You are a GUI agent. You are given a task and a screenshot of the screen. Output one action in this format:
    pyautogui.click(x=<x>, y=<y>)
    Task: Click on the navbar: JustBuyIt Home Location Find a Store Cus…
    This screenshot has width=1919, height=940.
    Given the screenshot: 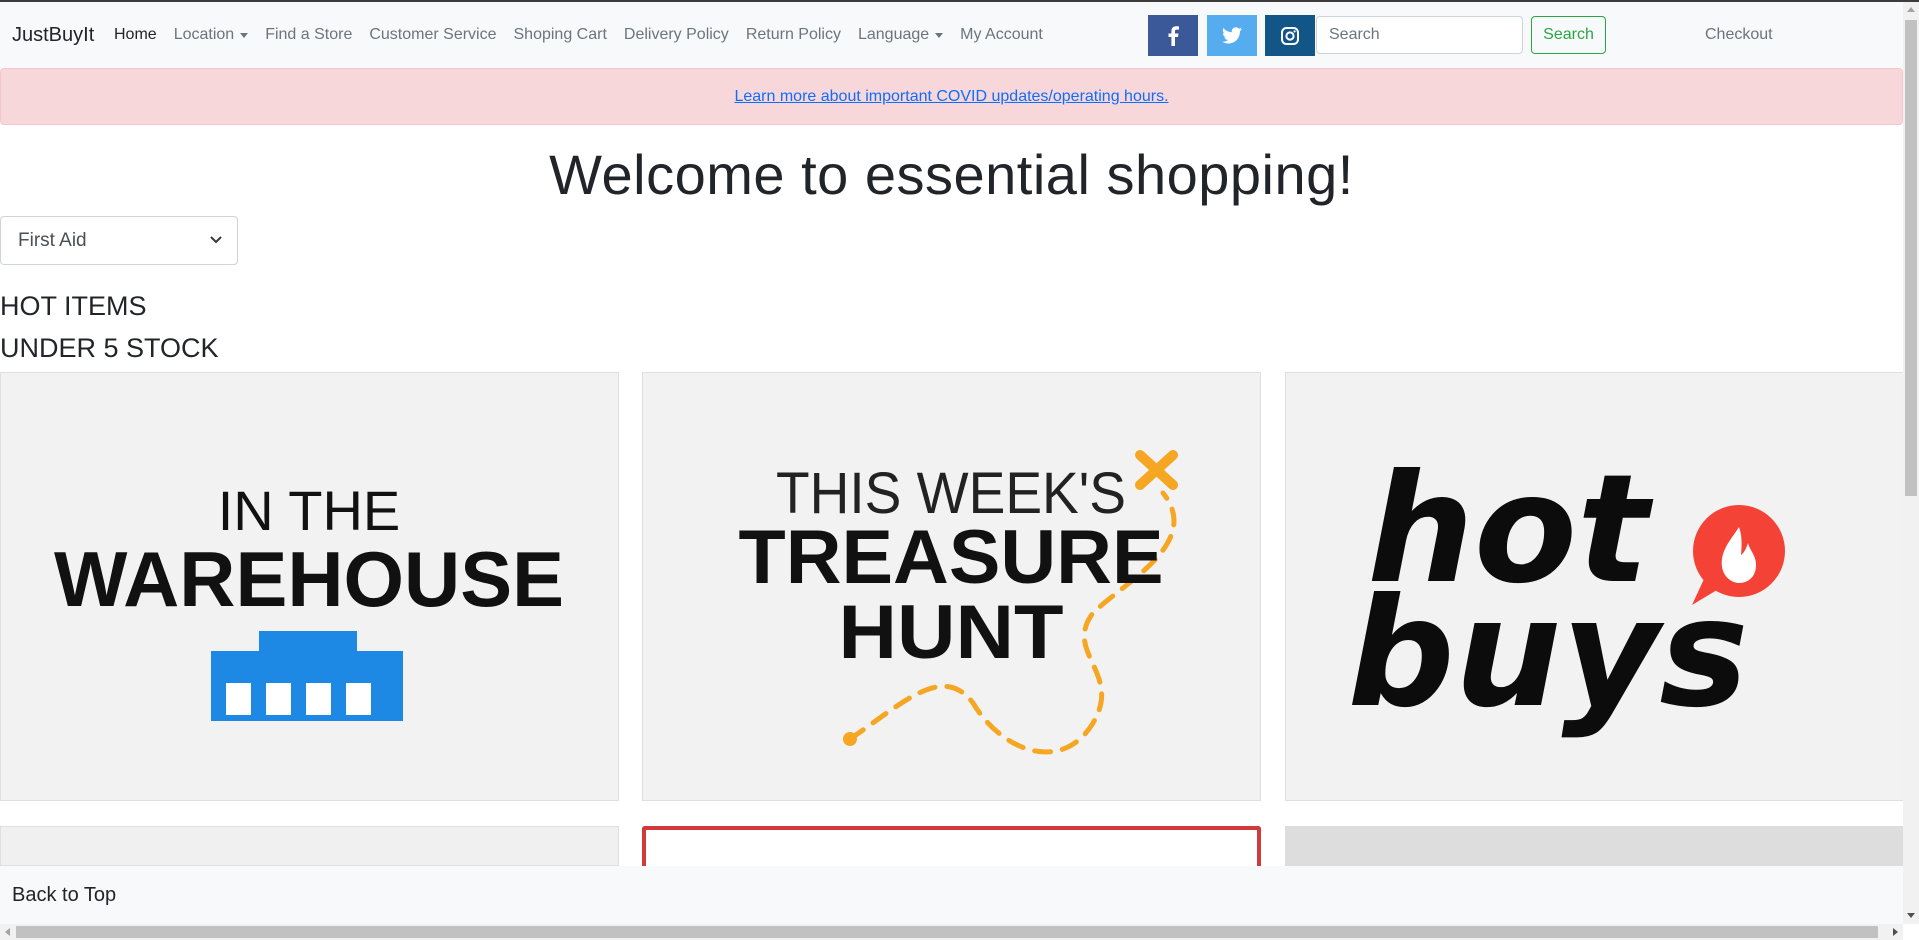 What is the action you would take?
    pyautogui.click(x=951, y=35)
    